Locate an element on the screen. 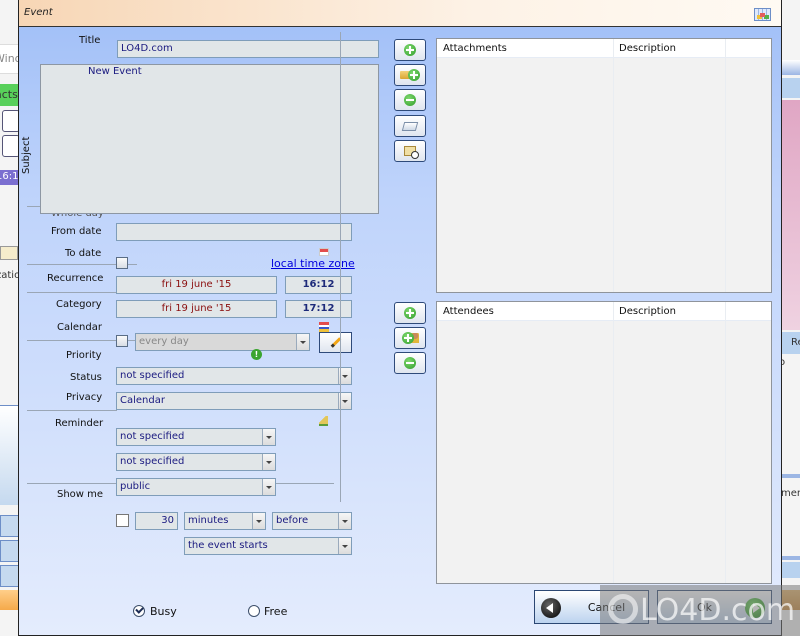  reminder-value-1: not specified is located at coordinates (152, 436).